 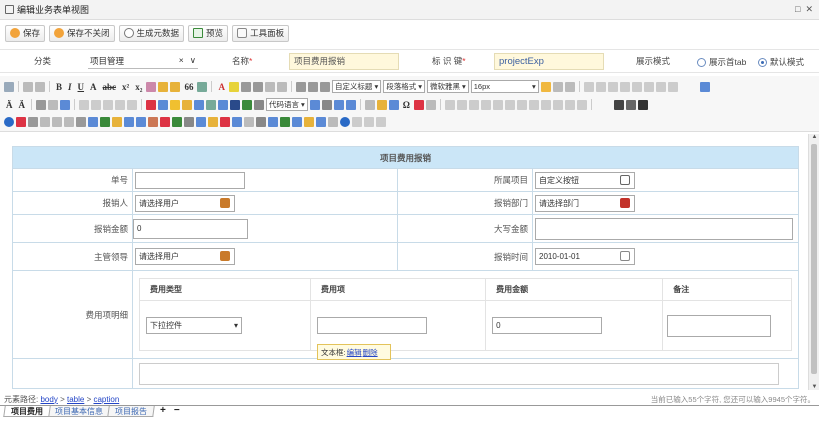 What do you see at coordinates (177, 411) in the screenshot?
I see `remove-tab-button: −` at bounding box center [177, 411].